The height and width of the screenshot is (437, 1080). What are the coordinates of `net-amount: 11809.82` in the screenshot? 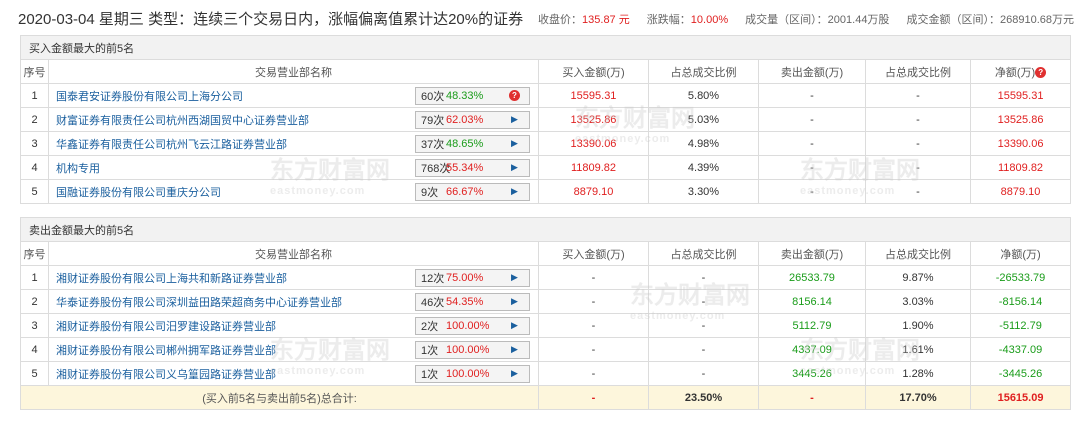 It's located at (1020, 167).